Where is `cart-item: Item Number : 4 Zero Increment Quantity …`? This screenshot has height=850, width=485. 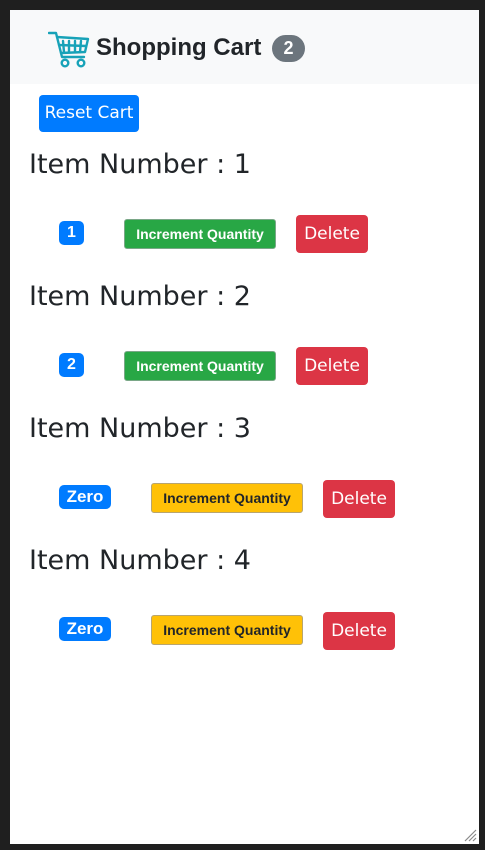 cart-item: Item Number : 4 Zero Increment Quantity … is located at coordinates (244, 608).